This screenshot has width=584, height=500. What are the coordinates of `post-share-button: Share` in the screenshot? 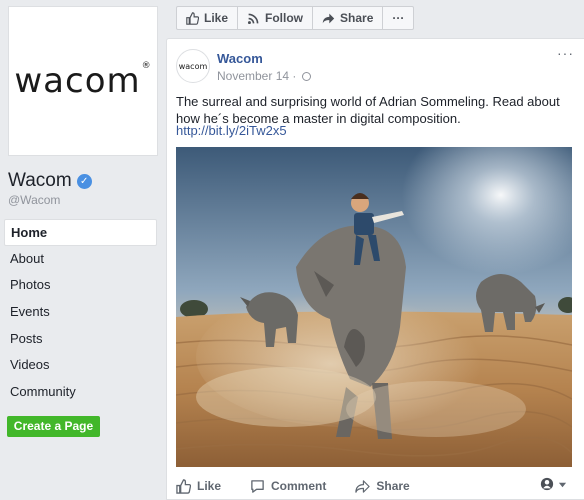 It's located at (382, 486).